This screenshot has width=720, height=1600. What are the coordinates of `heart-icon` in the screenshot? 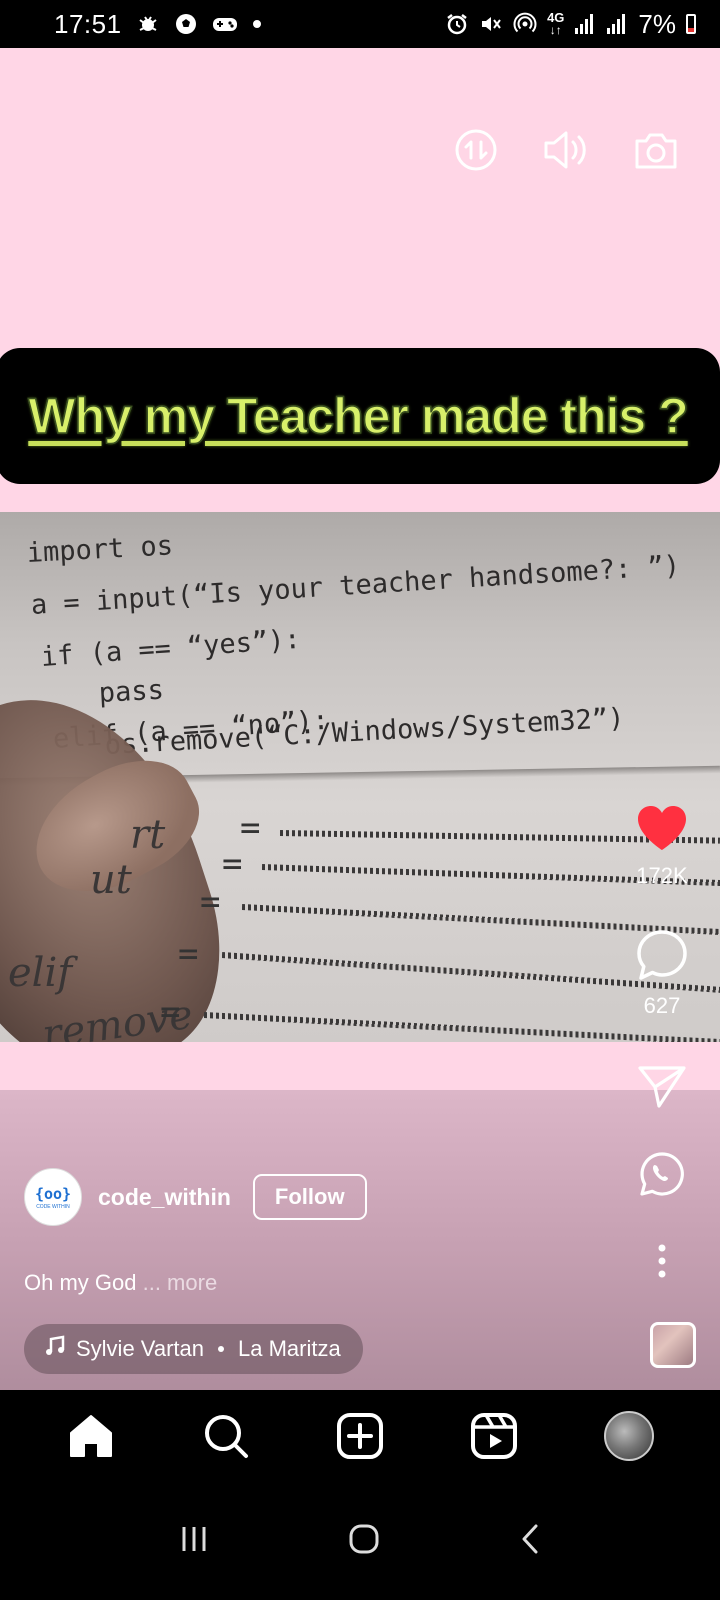 It's located at (662, 830).